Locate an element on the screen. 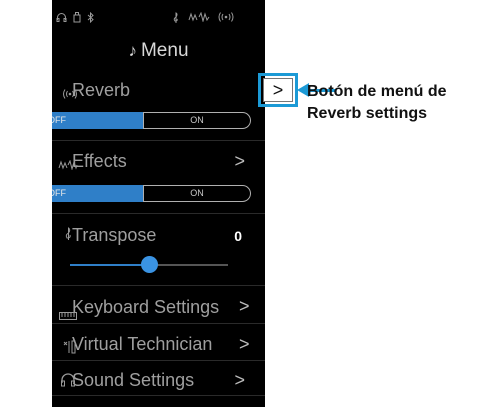 The width and height of the screenshot is (499, 407). reverb-off-option: OFF is located at coordinates (97, 120).